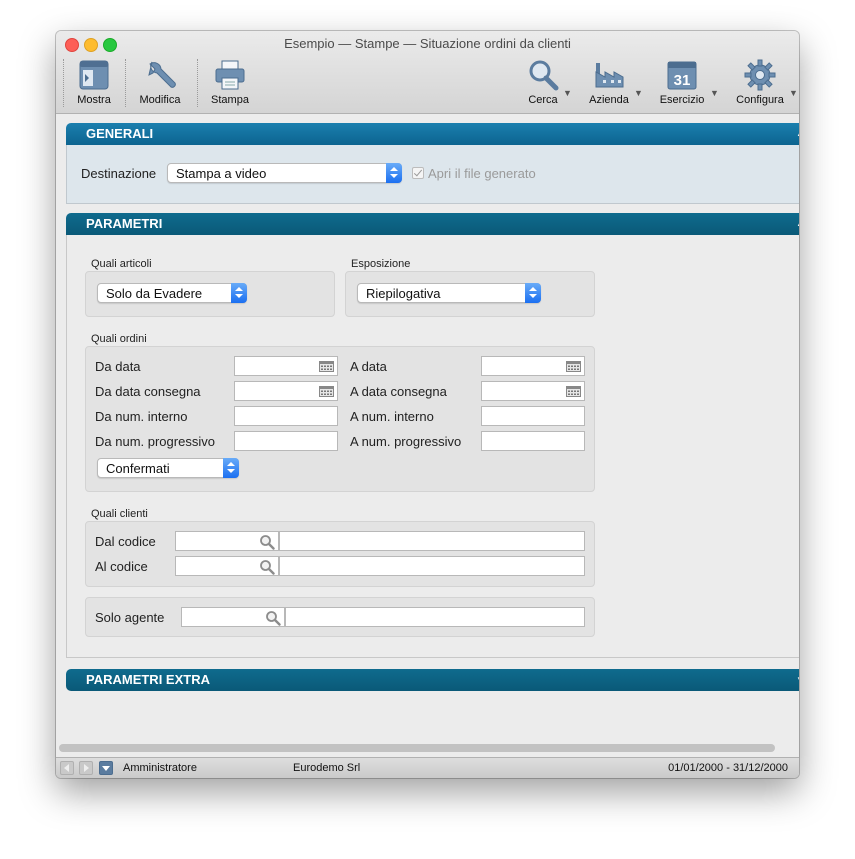  I want to click on window-icon, so click(94, 75).